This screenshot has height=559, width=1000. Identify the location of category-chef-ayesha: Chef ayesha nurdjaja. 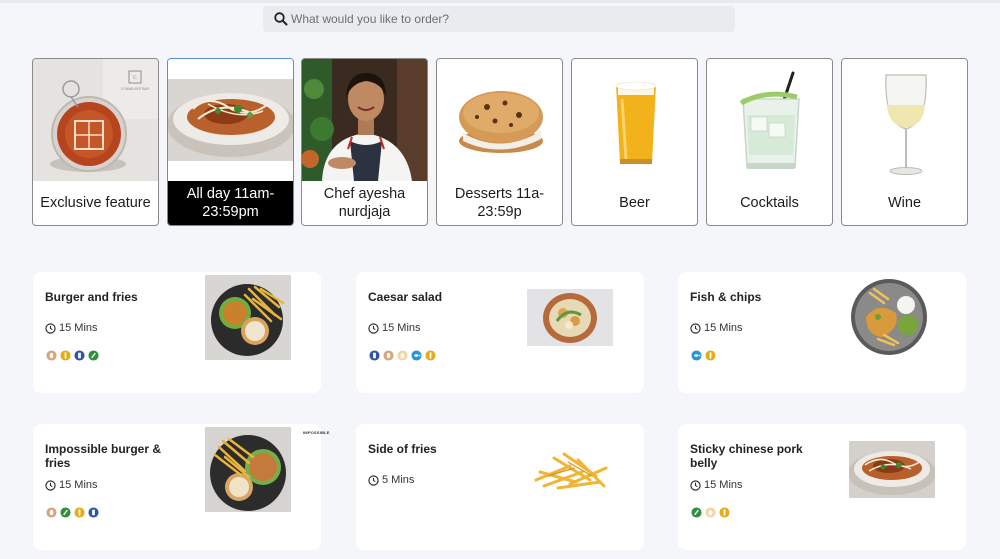
(364, 142).